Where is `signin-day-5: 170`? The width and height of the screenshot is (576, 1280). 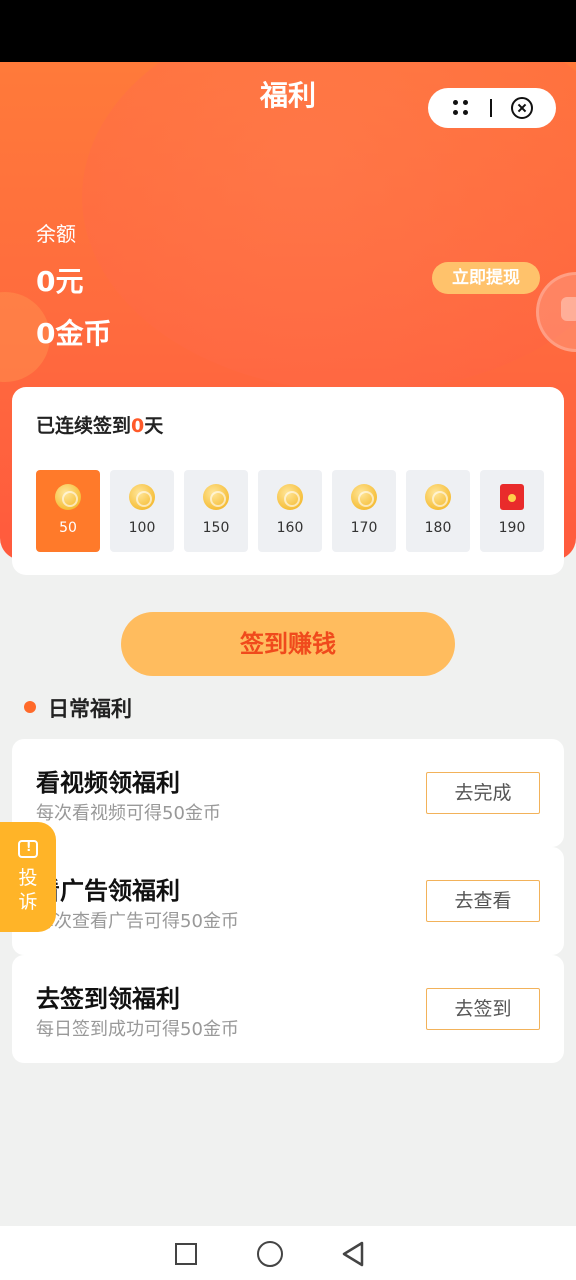 signin-day-5: 170 is located at coordinates (364, 511).